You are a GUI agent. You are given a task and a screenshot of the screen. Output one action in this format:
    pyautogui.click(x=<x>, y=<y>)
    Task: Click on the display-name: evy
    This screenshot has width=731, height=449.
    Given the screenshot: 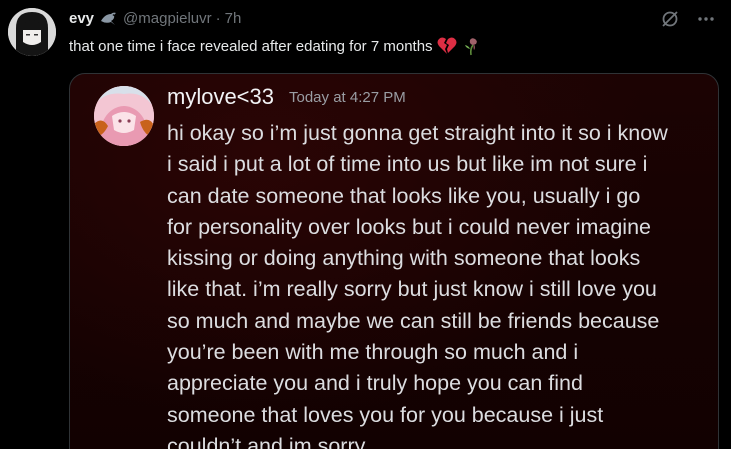 What is the action you would take?
    pyautogui.click(x=81, y=18)
    